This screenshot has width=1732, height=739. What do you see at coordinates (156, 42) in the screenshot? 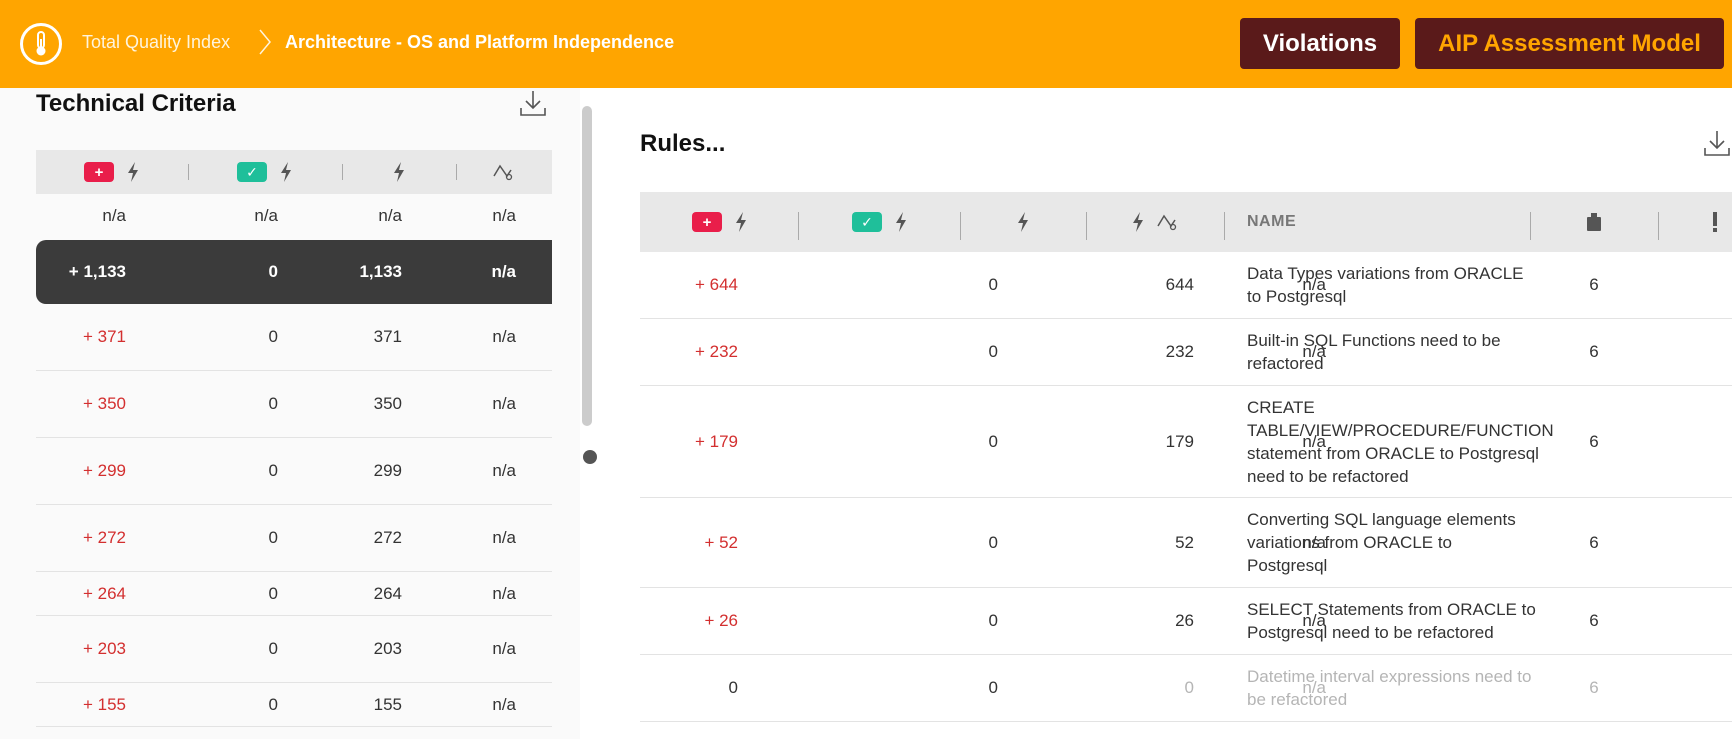
I see `breadcrumb-root: Total Quality Index` at bounding box center [156, 42].